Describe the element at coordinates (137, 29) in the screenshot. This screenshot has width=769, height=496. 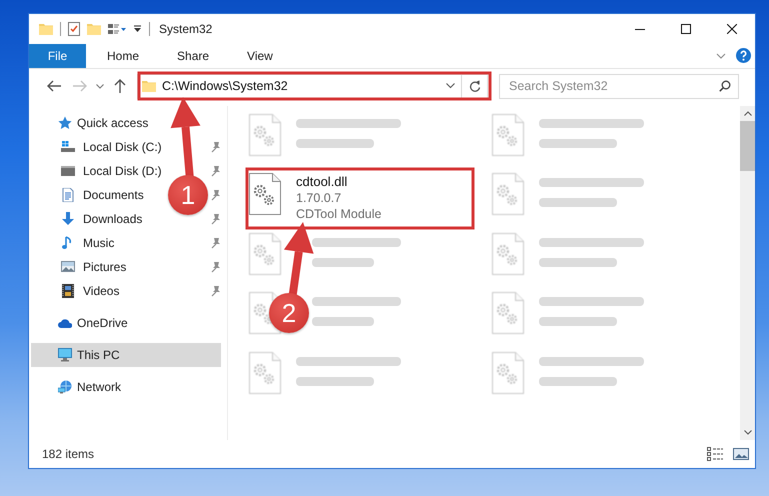
I see `customize-caret-icon` at that location.